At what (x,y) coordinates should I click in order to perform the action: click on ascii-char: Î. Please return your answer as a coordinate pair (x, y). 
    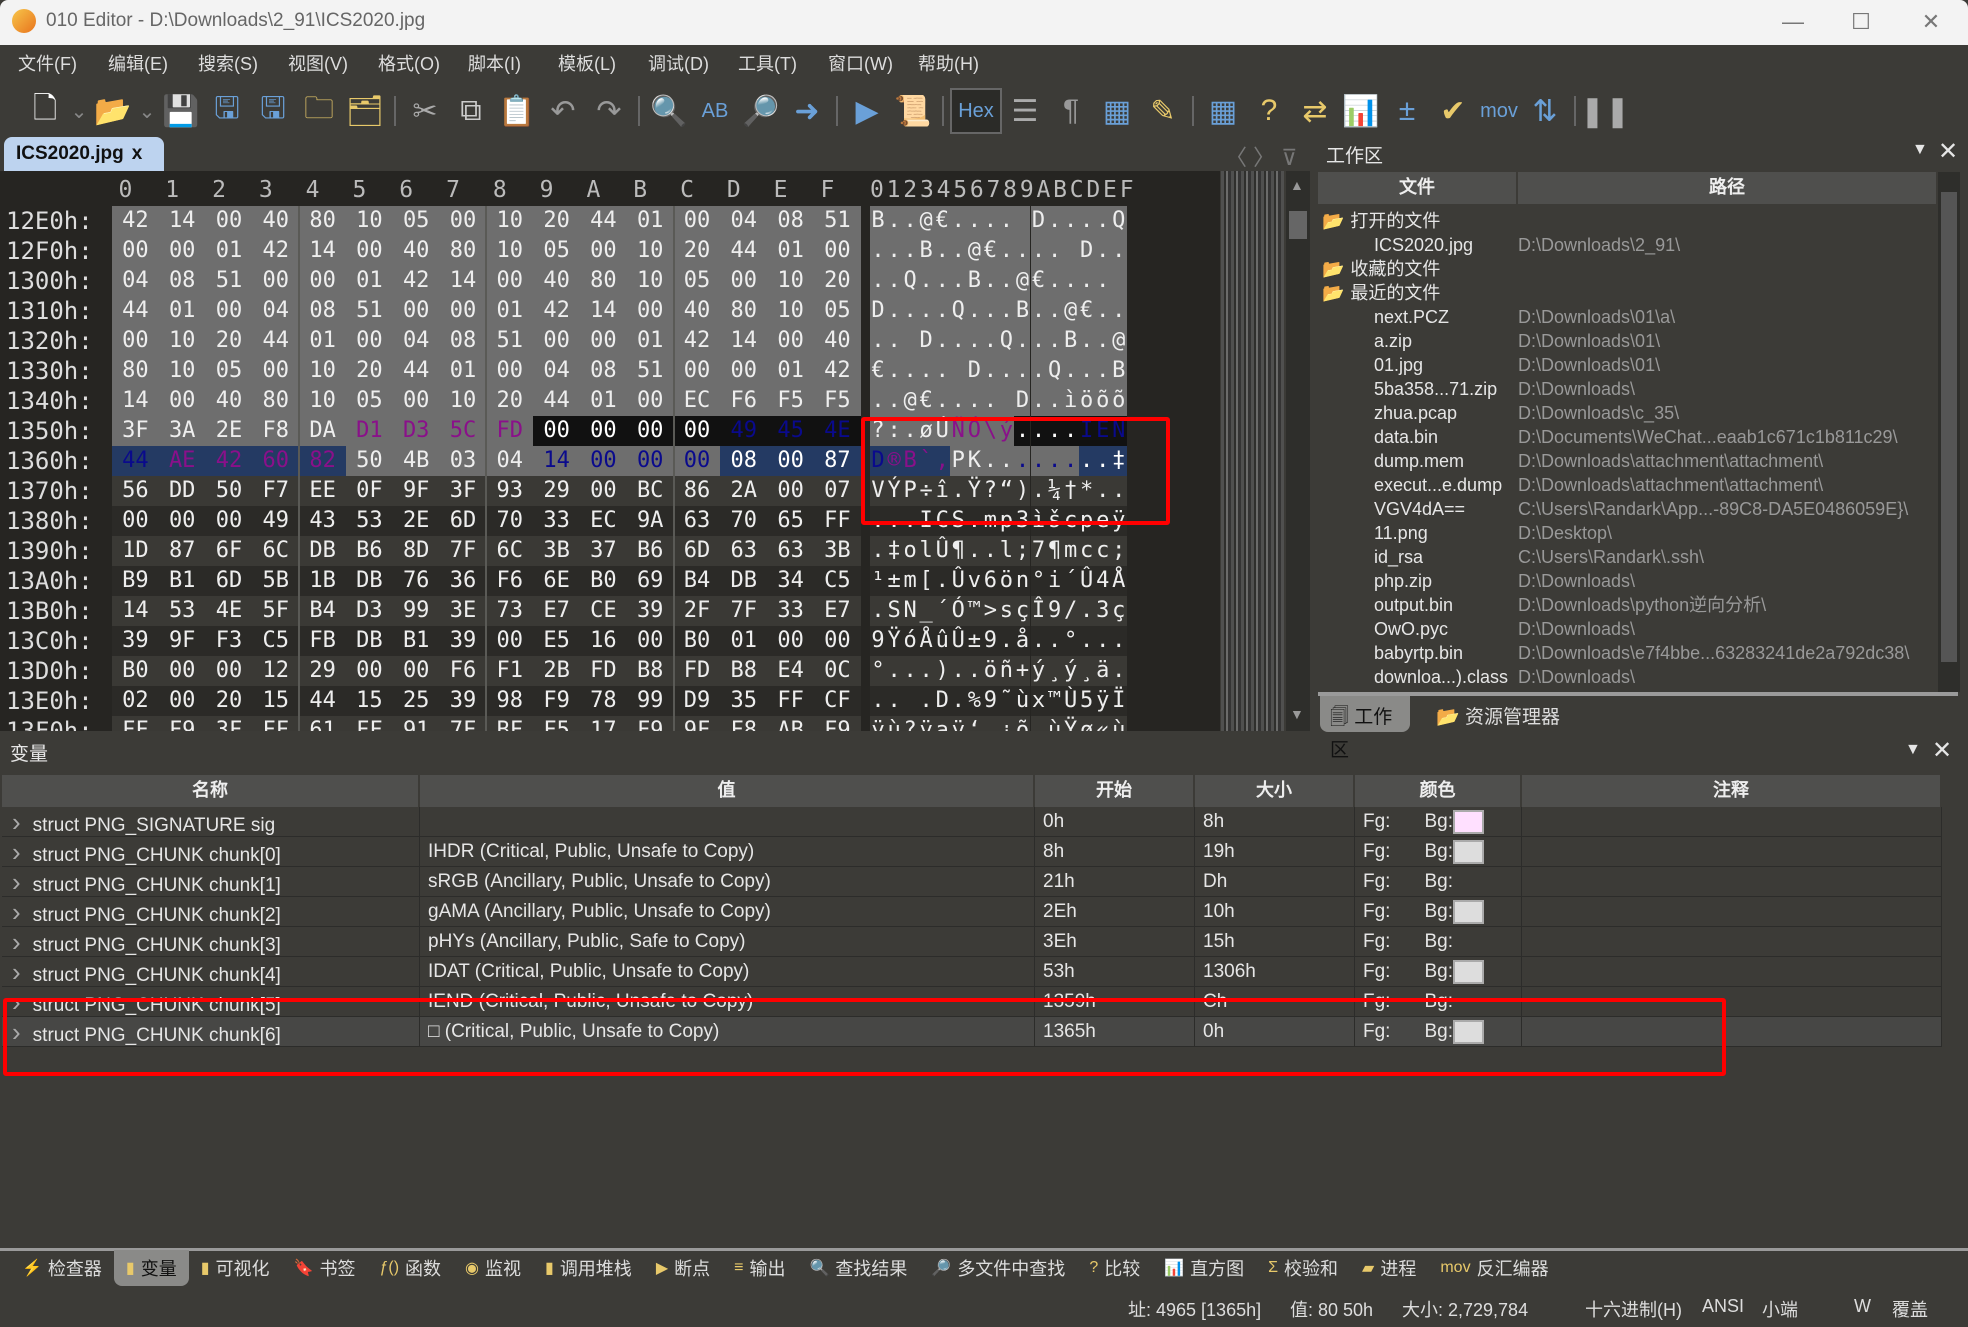
    Looking at the image, I should click on (1038, 611).